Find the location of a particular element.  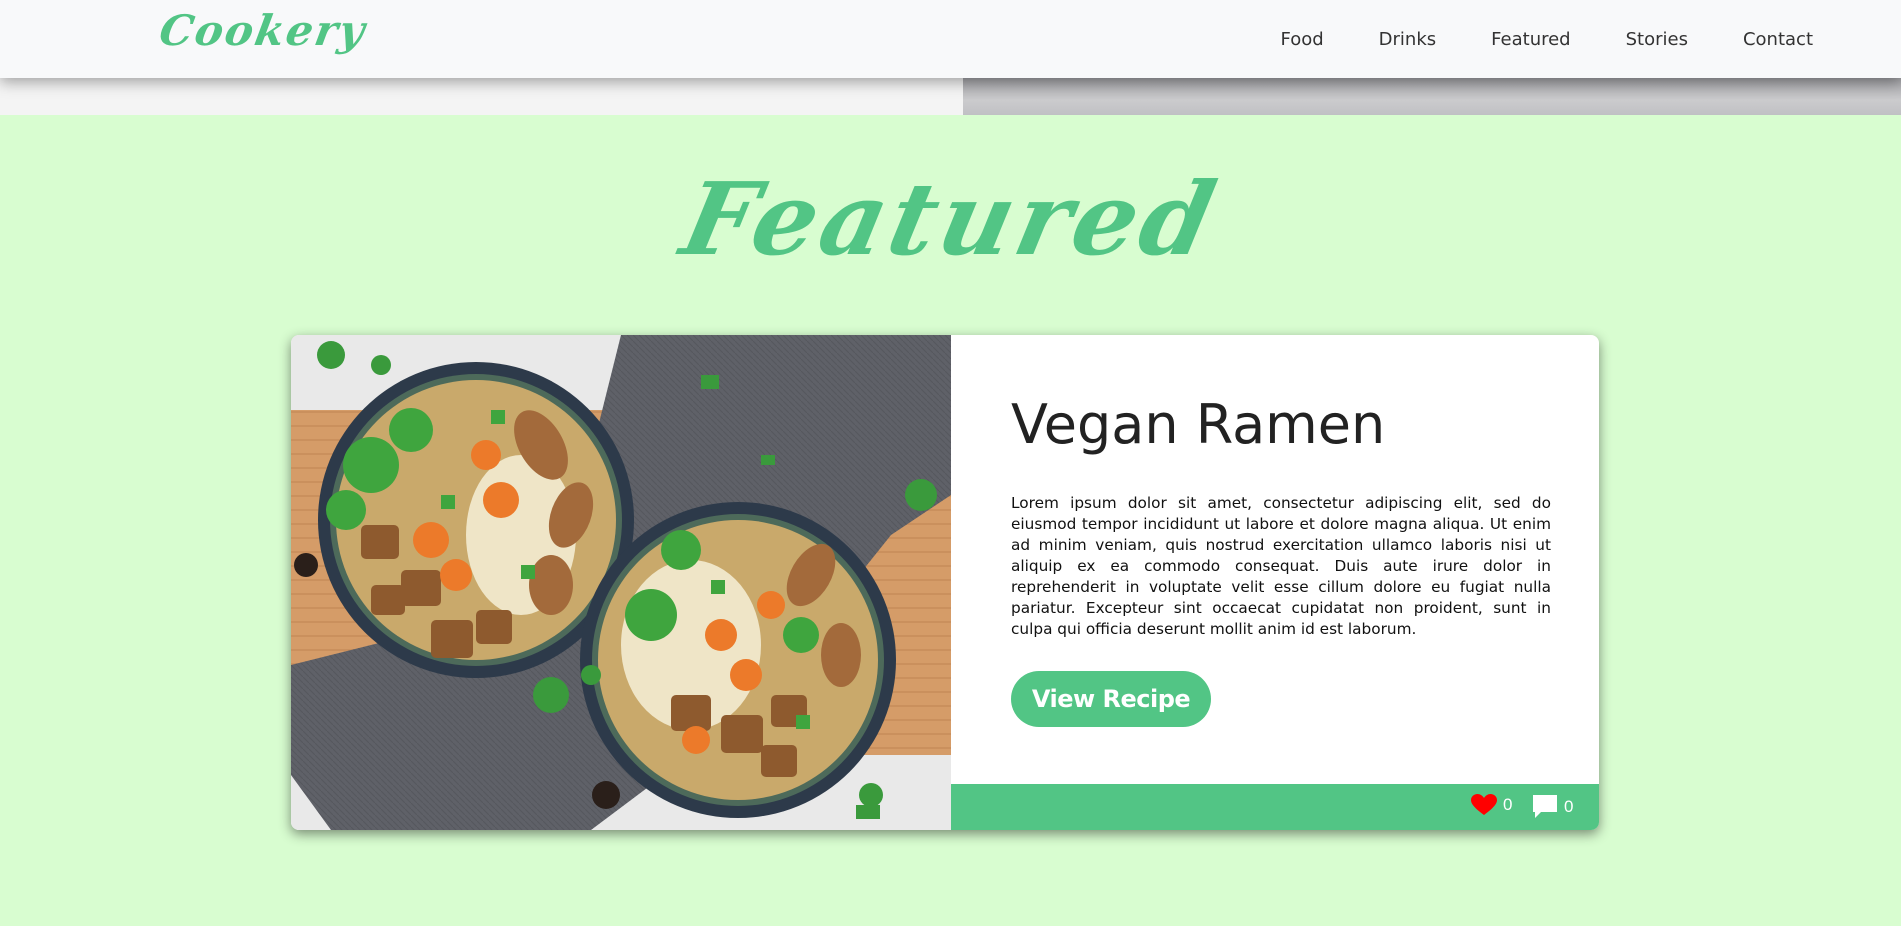

comments-count: 0 is located at coordinates (1569, 806).